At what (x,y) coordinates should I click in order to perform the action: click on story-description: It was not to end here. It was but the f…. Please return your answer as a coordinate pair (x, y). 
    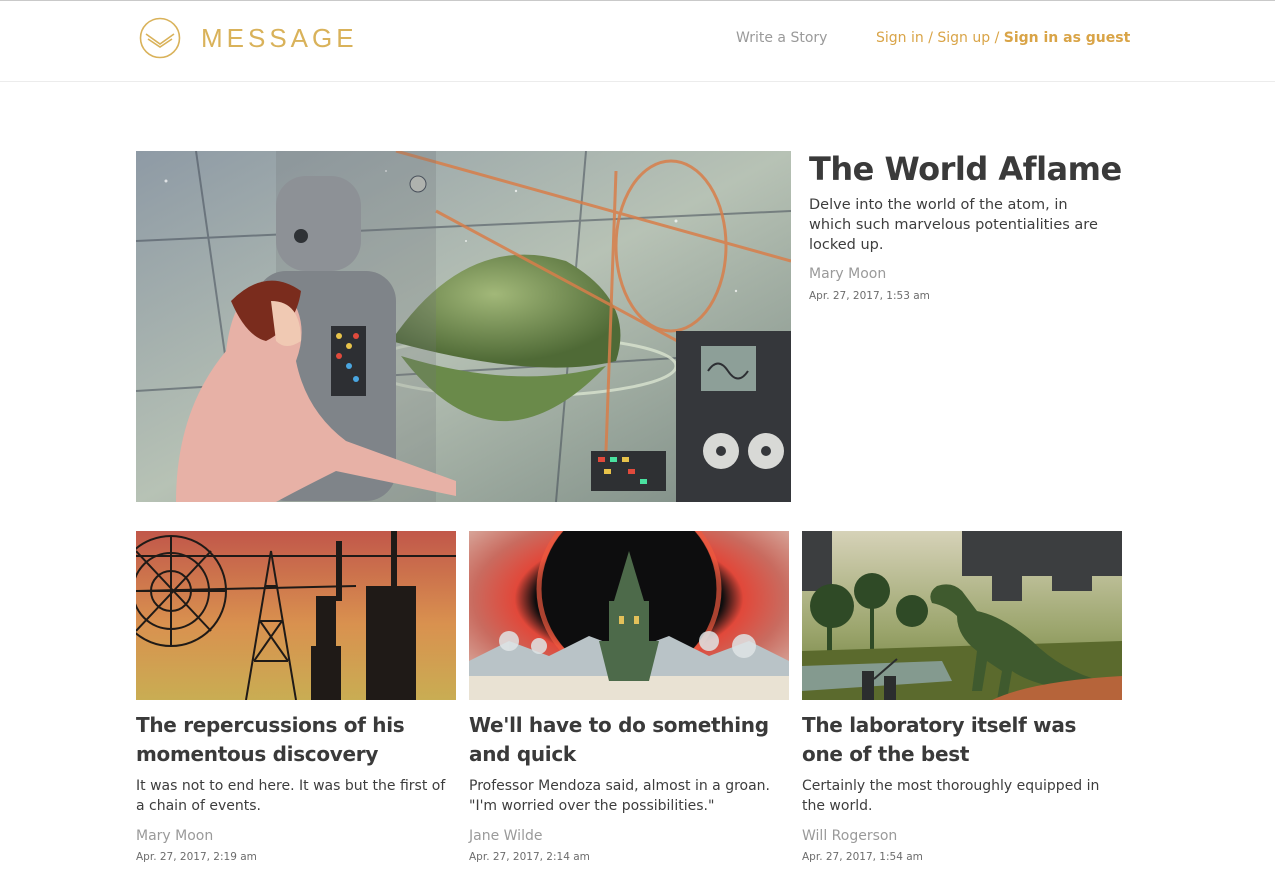
    Looking at the image, I should click on (291, 796).